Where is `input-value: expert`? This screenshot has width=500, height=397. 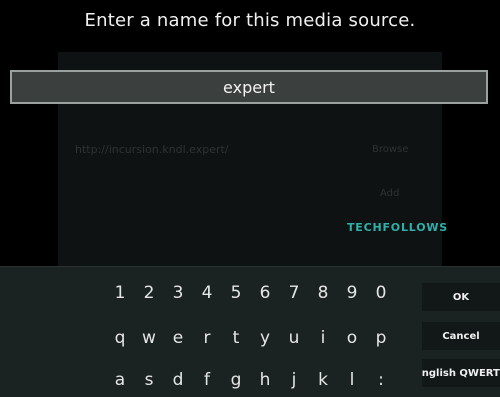 input-value: expert is located at coordinates (249, 87).